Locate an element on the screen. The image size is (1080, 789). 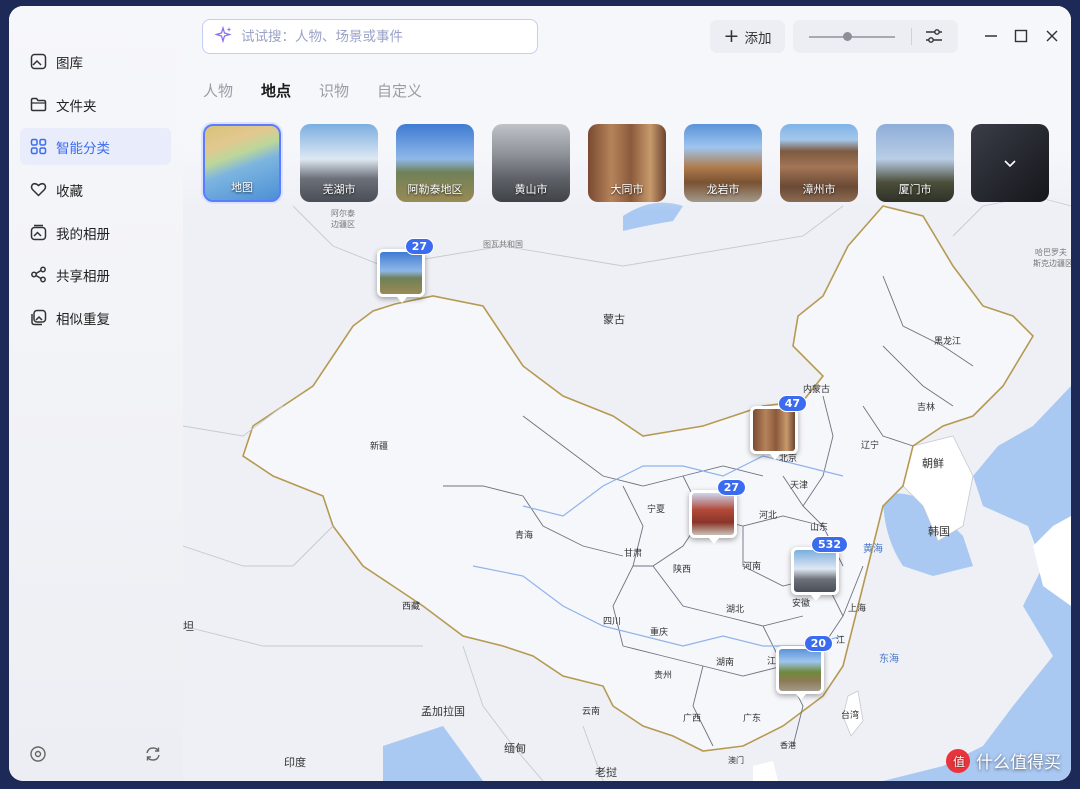
search-input is located at coordinates (381, 36).